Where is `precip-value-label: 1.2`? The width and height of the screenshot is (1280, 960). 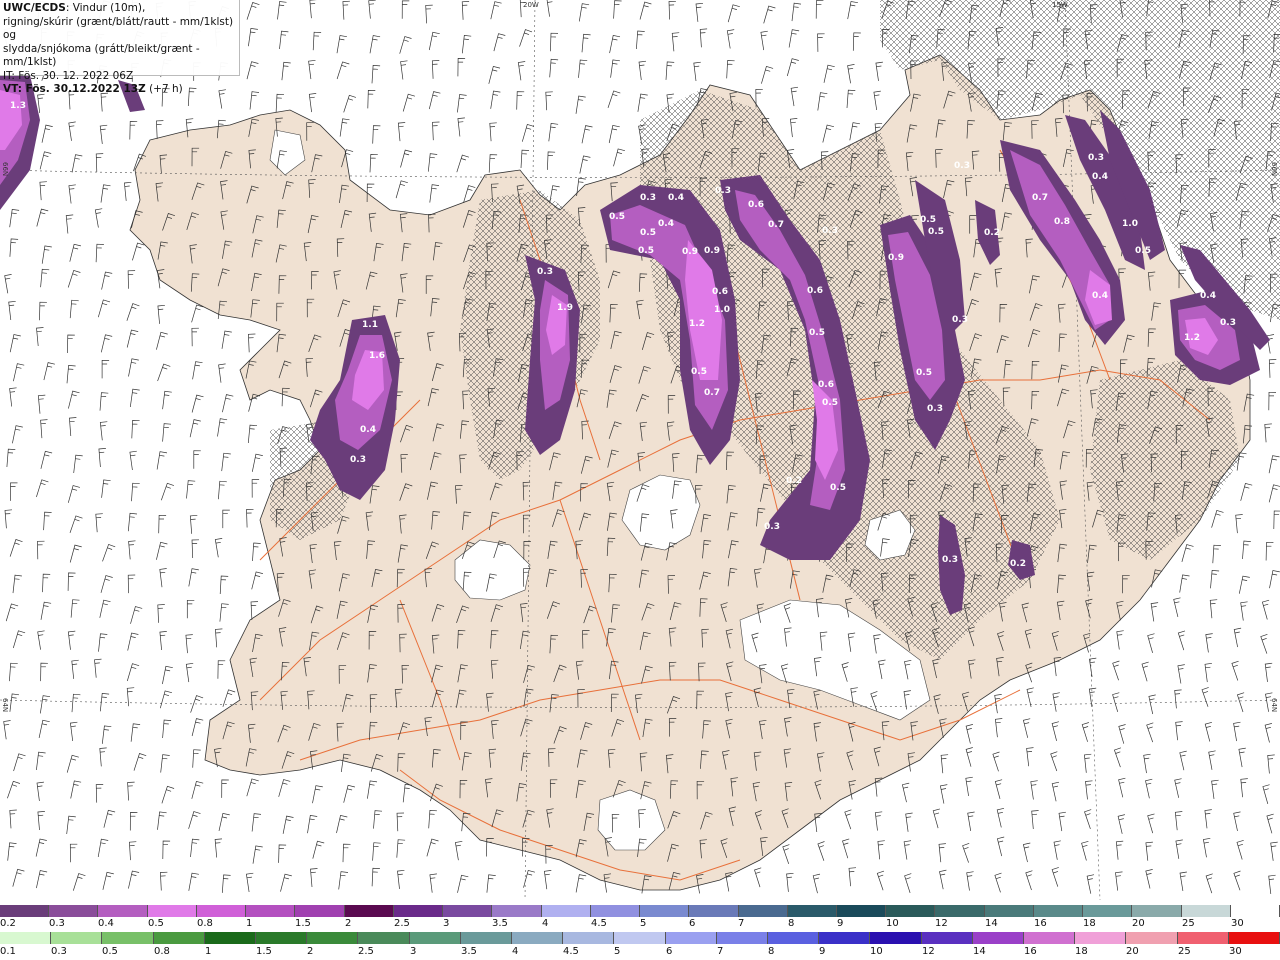
precip-value-label: 1.2 is located at coordinates (697, 324).